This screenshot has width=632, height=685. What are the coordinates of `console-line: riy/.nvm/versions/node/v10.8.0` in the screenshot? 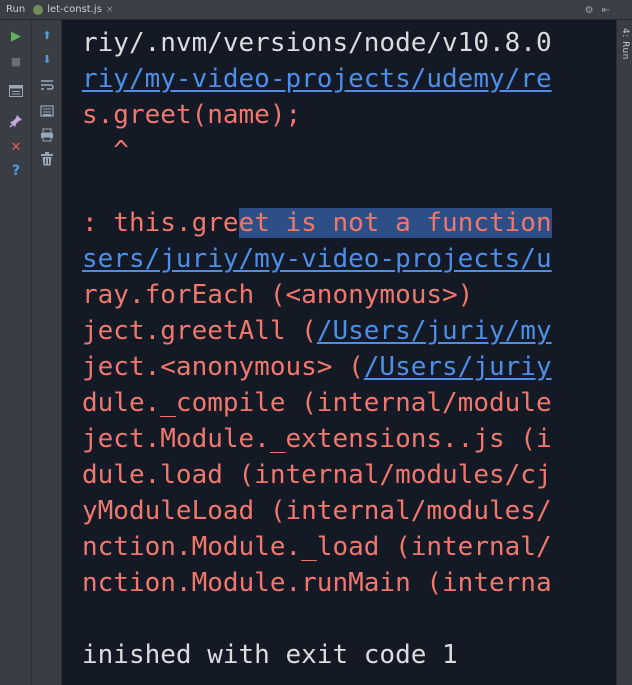 It's located at (317, 43).